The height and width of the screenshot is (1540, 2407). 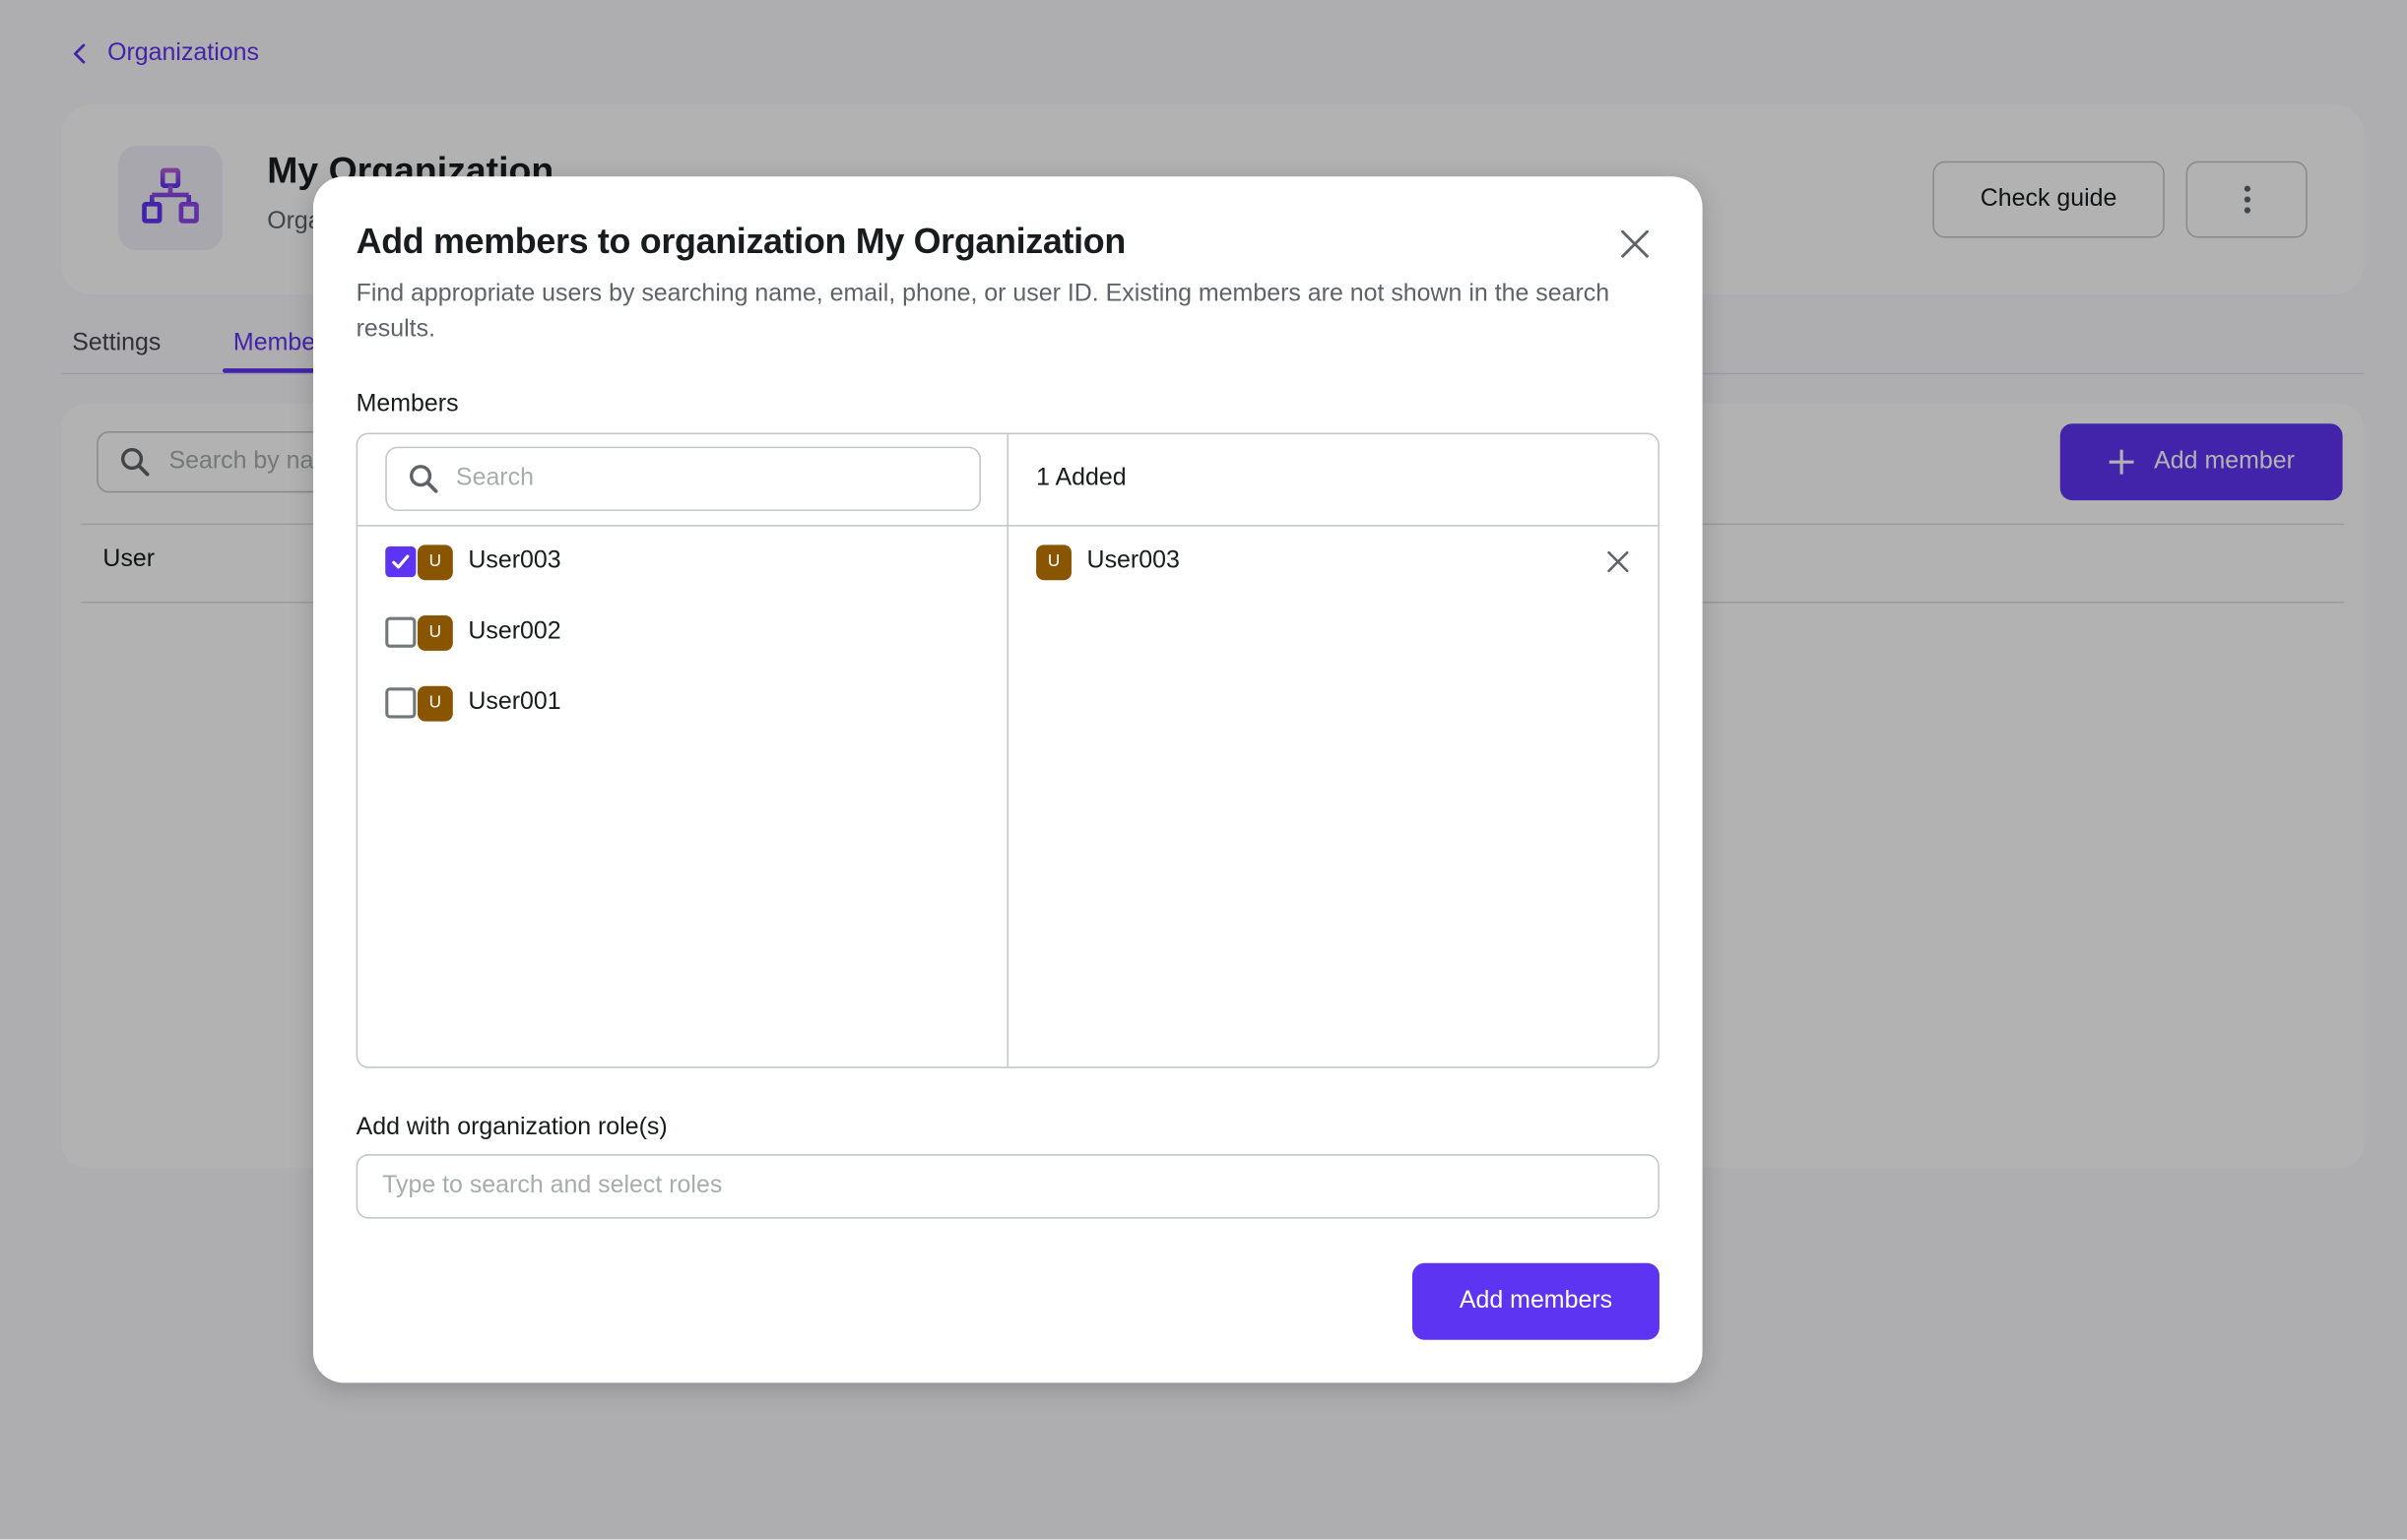 I want to click on checkmark-icon, so click(x=401, y=561).